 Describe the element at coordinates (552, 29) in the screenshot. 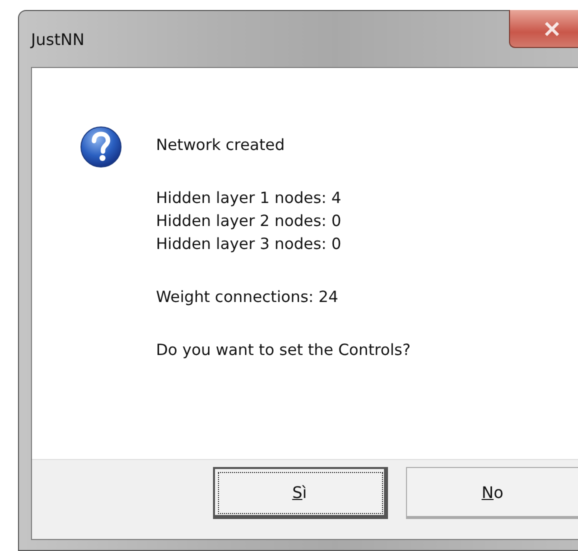

I see `close-icon` at that location.